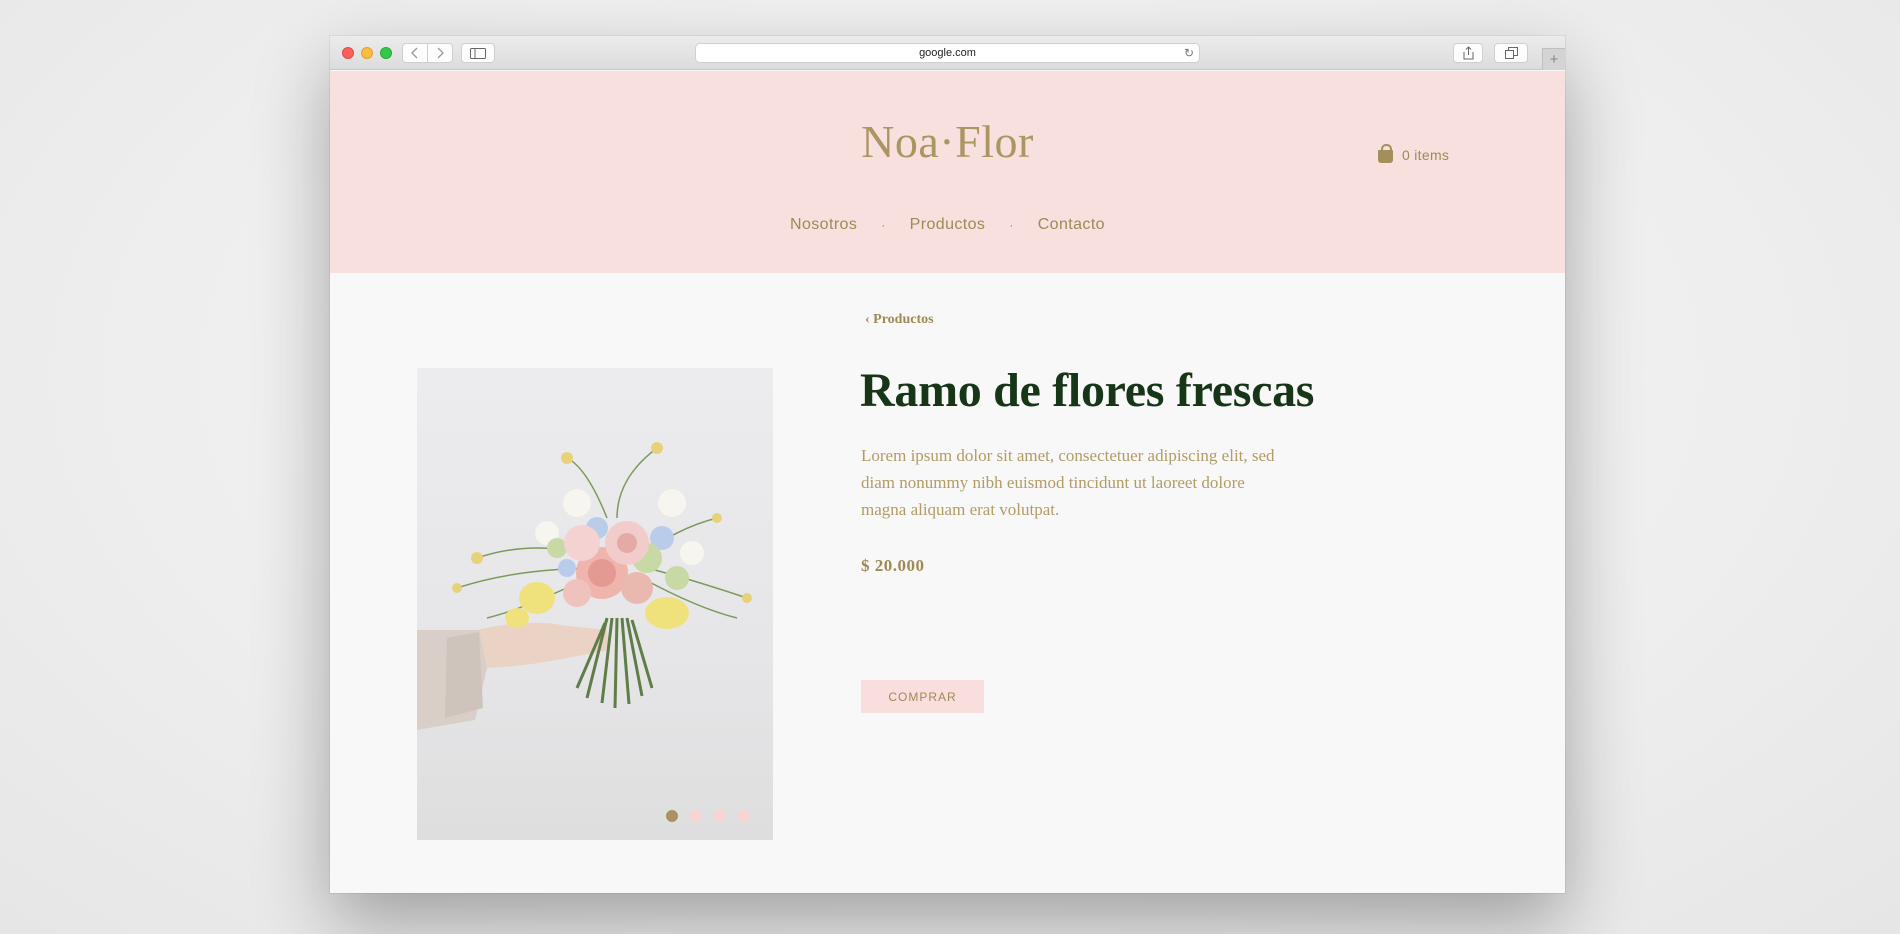 This screenshot has width=1900, height=934. What do you see at coordinates (584, 586) in the screenshot?
I see `bouquet-photo` at bounding box center [584, 586].